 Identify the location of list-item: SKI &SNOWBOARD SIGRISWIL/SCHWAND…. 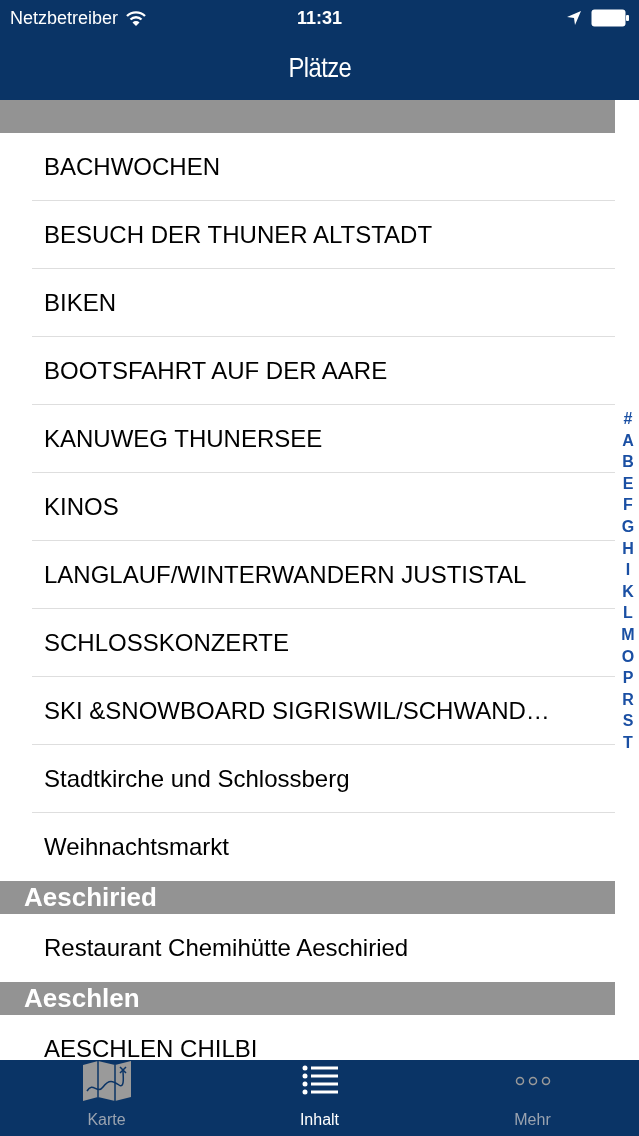
(323, 711).